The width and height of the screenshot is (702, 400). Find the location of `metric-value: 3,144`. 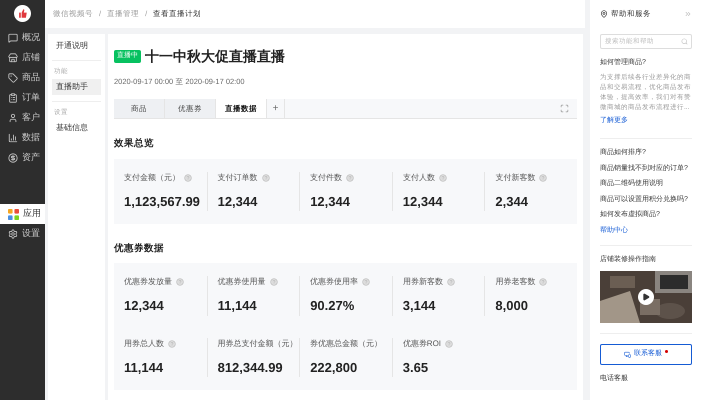

metric-value: 3,144 is located at coordinates (419, 306).